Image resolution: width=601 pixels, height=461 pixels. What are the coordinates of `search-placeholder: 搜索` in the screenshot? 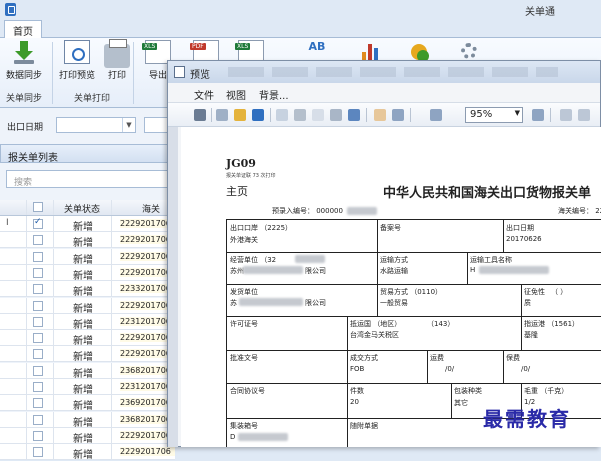 It's located at (23, 183).